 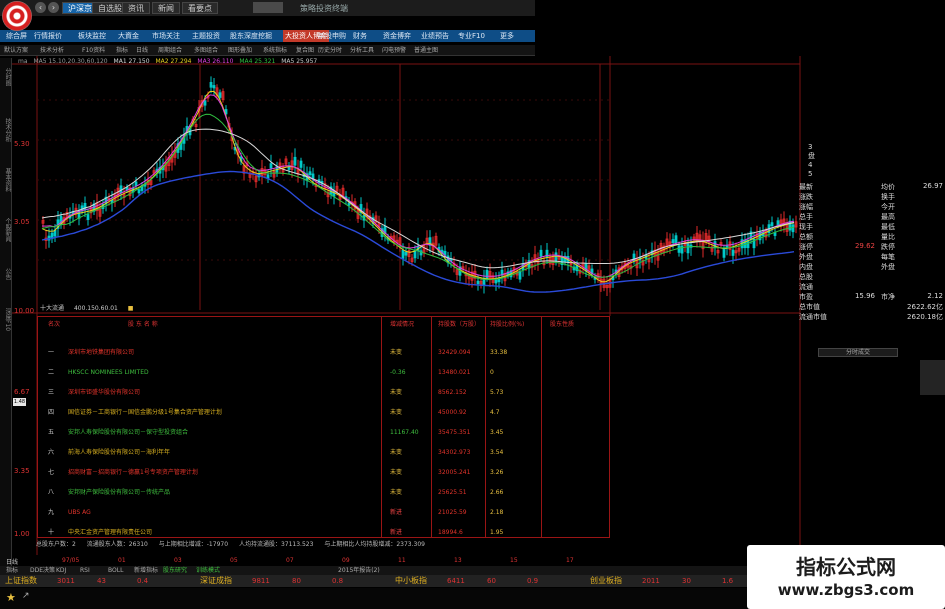 I want to click on legend-ma4: MA4 25.321, so click(x=257, y=61).